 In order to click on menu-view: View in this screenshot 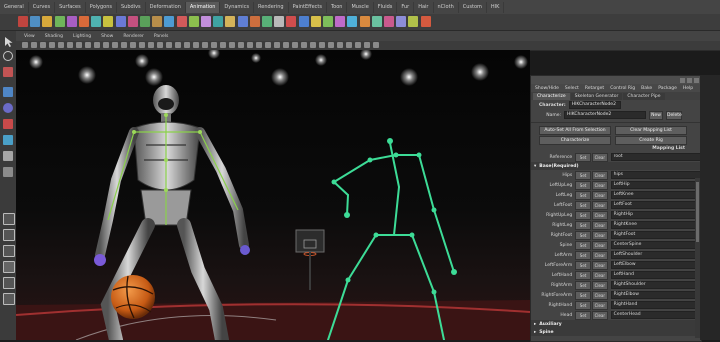, I will do `click(29, 36)`.